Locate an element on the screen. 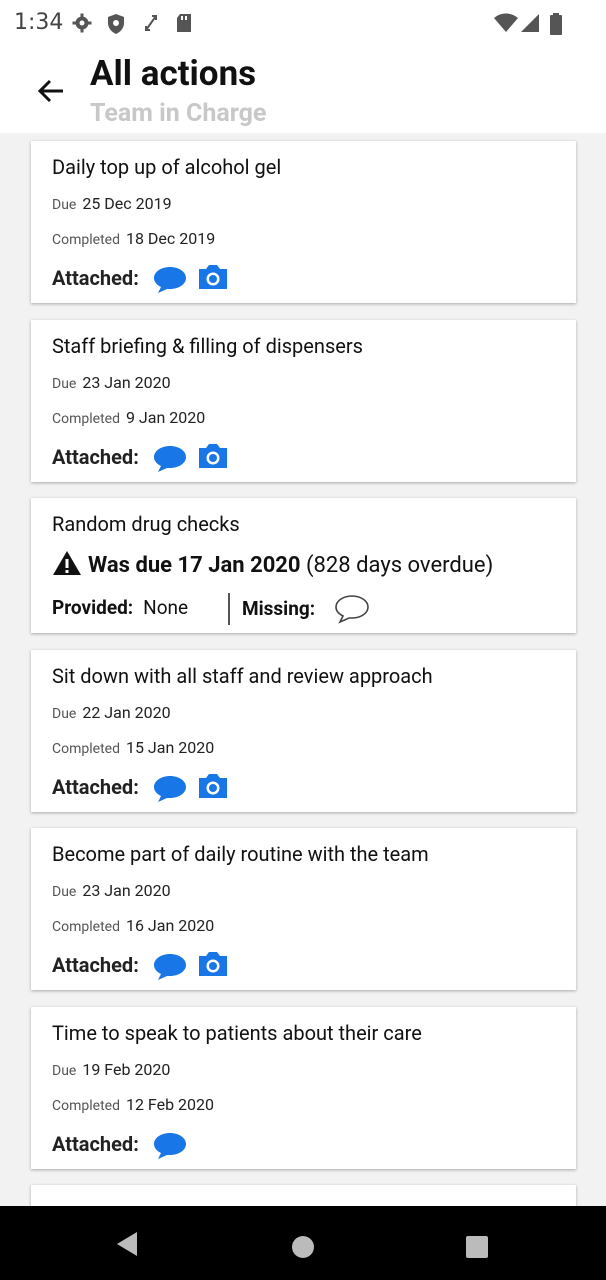  system-nav-bar is located at coordinates (303, 1243).